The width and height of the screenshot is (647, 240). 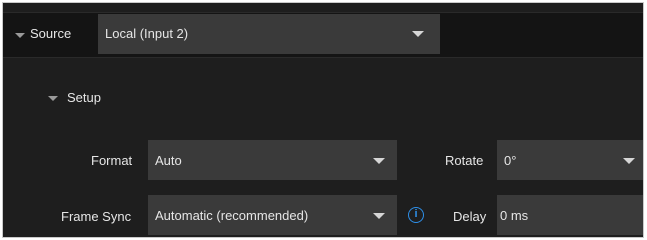 I want to click on delay-input: 0 ms, so click(x=570, y=215).